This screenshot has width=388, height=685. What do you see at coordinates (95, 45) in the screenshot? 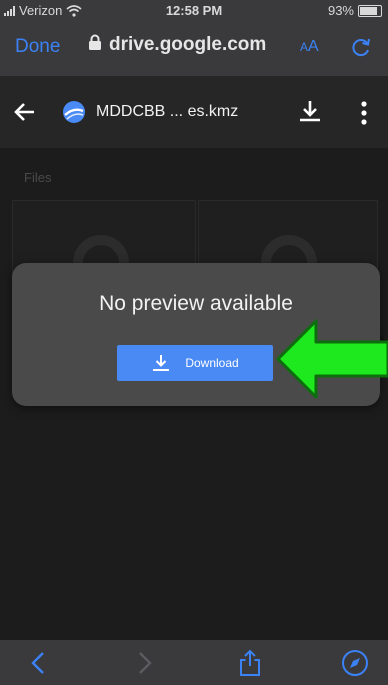
I see `lock-icon` at bounding box center [95, 45].